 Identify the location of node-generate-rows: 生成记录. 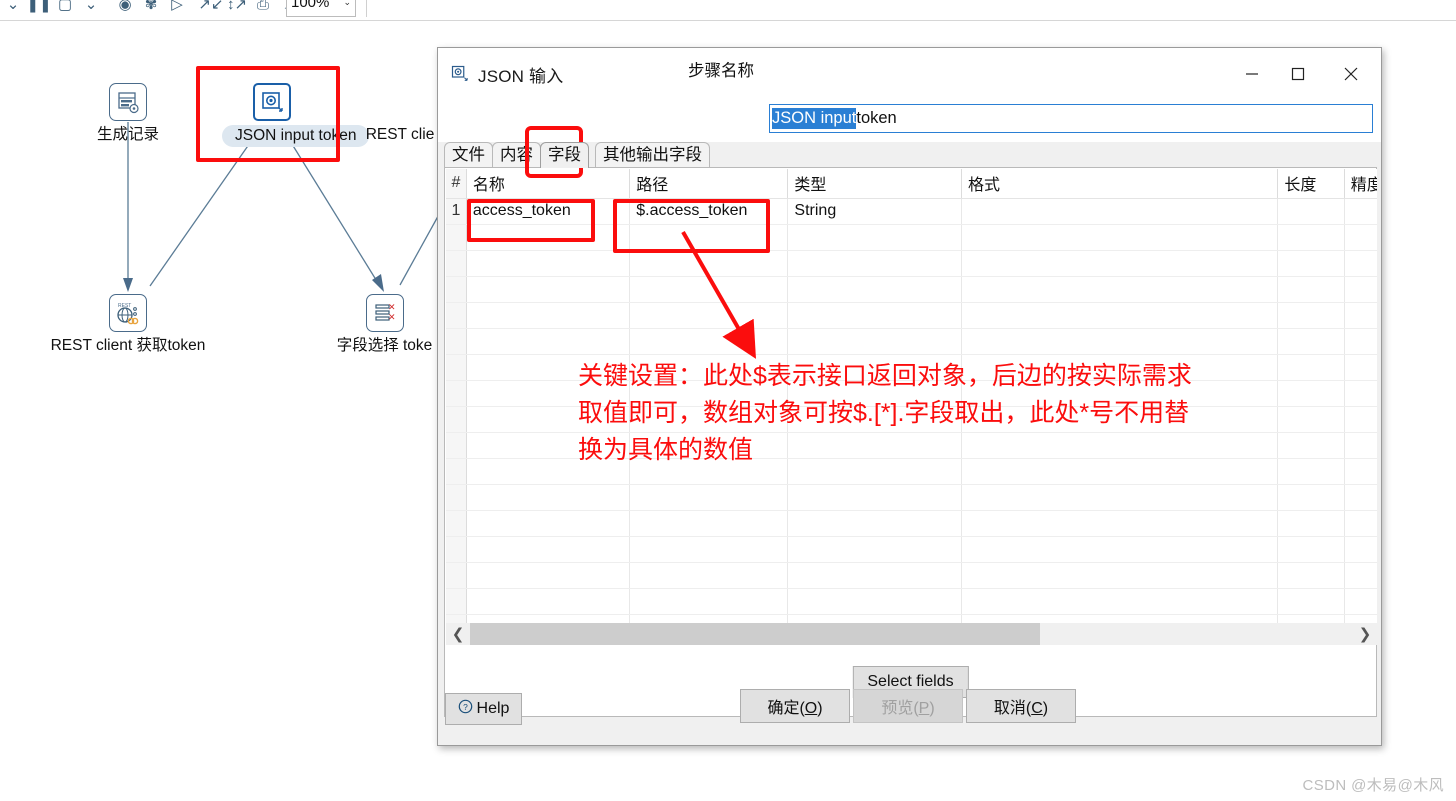
(128, 114).